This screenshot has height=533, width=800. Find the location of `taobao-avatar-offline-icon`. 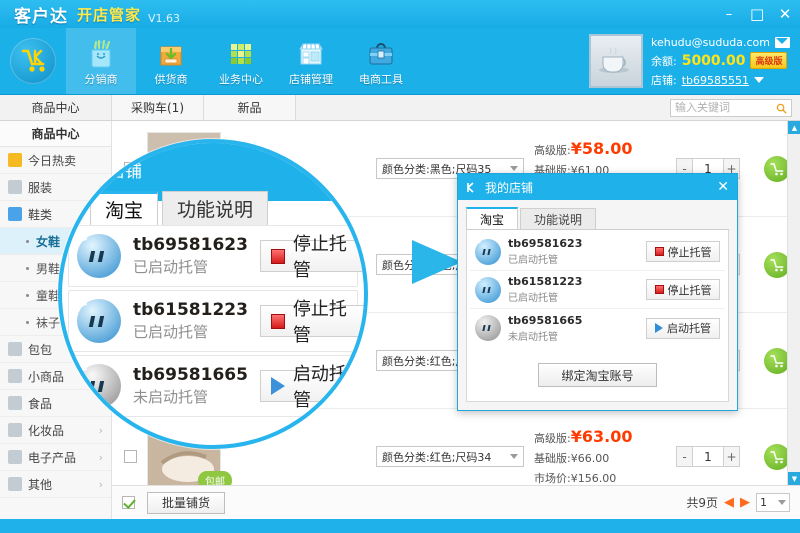

taobao-avatar-offline-icon is located at coordinates (99, 386).